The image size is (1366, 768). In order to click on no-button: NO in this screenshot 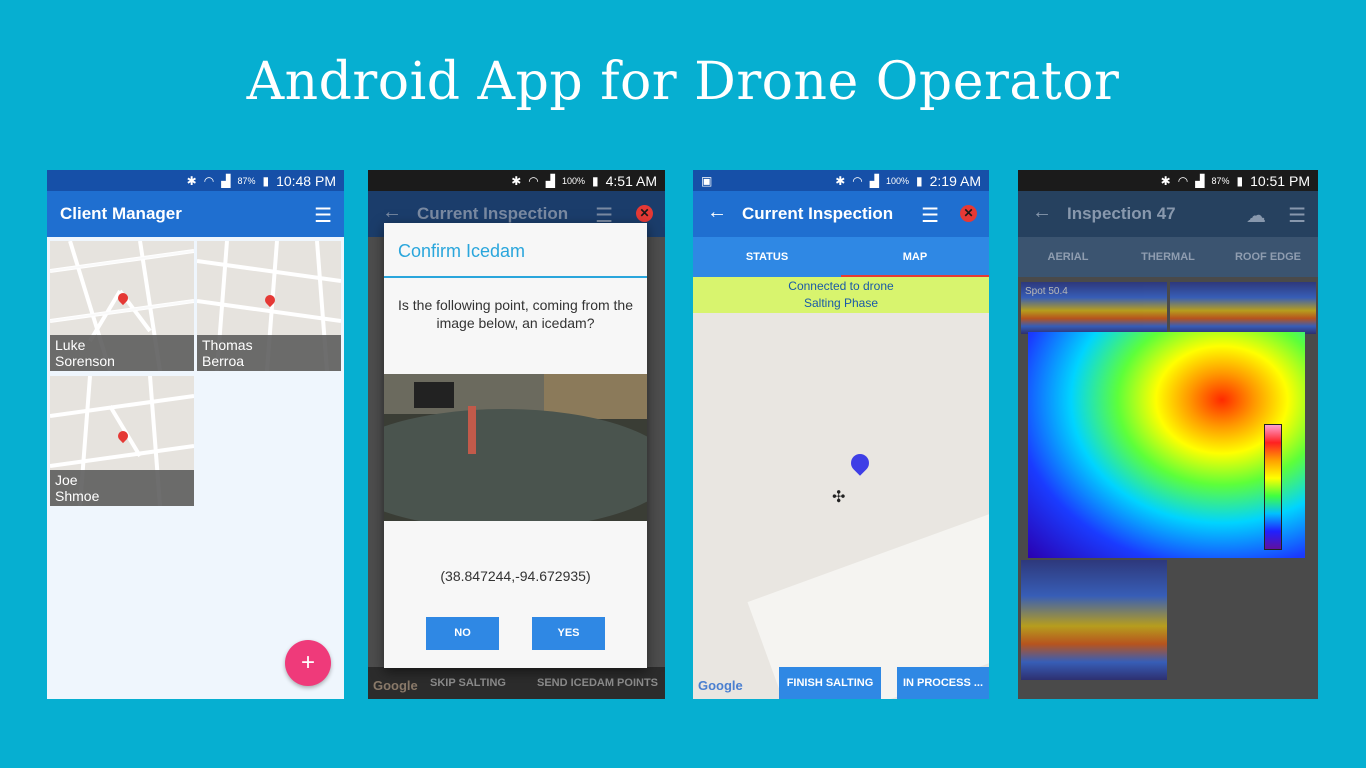, I will do `click(462, 633)`.